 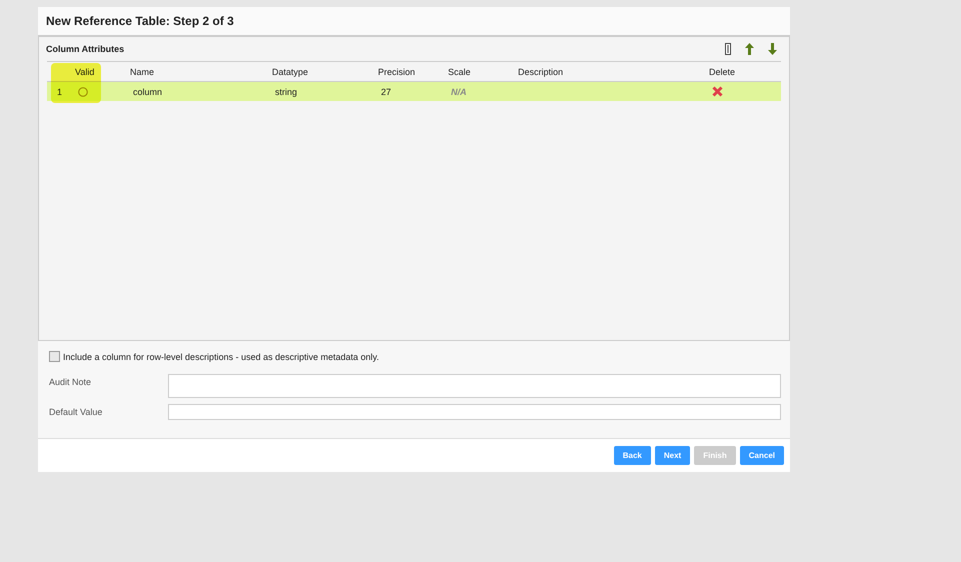 What do you see at coordinates (76, 83) in the screenshot?
I see `highlight-mark` at bounding box center [76, 83].